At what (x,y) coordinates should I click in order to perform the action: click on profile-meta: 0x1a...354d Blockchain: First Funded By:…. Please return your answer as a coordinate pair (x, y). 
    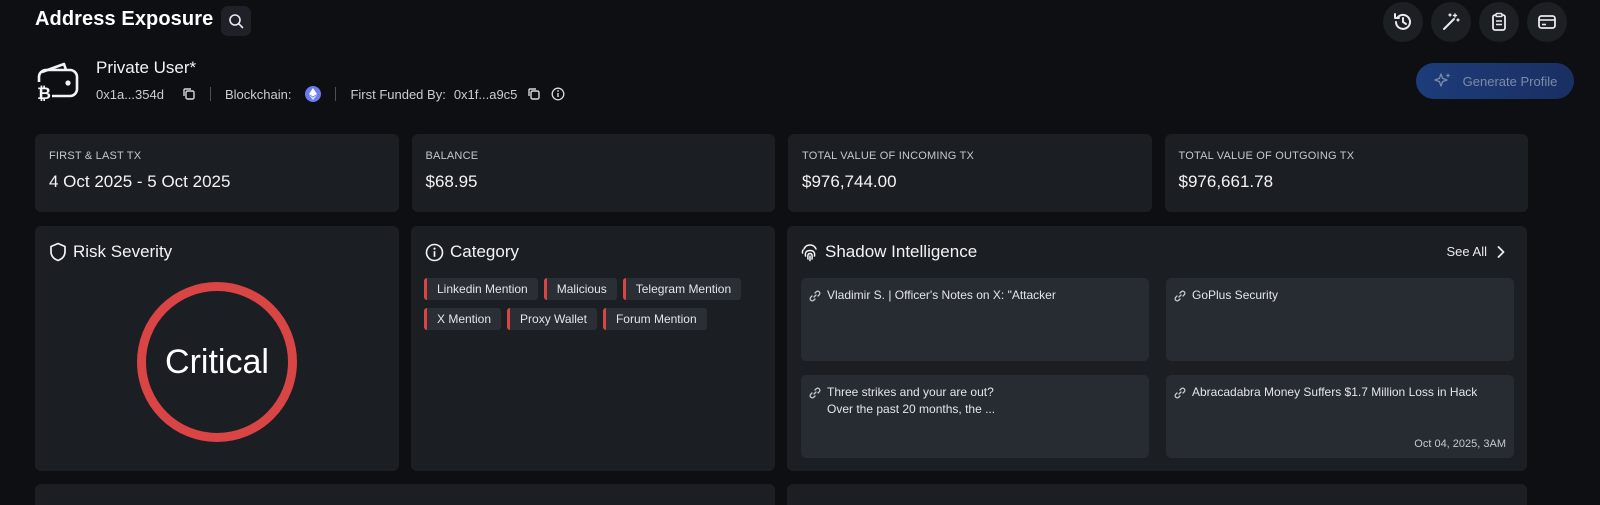
    Looking at the image, I should click on (330, 94).